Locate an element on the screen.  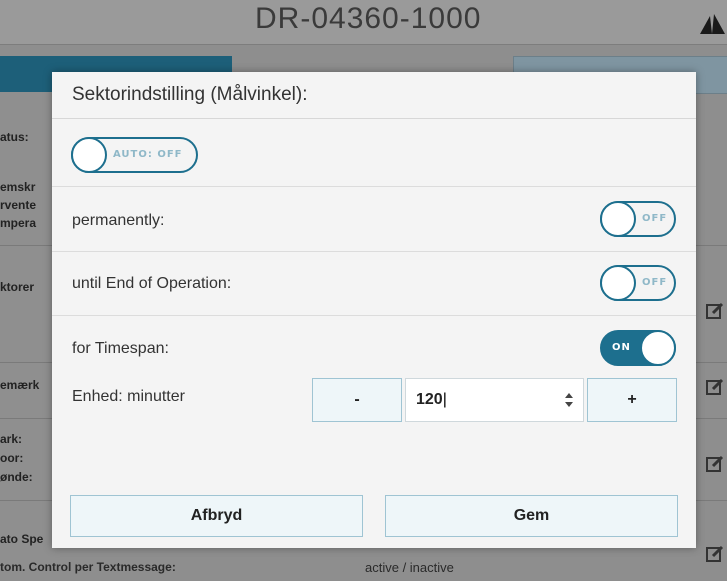
timespan-toggle: ON is located at coordinates (638, 348).